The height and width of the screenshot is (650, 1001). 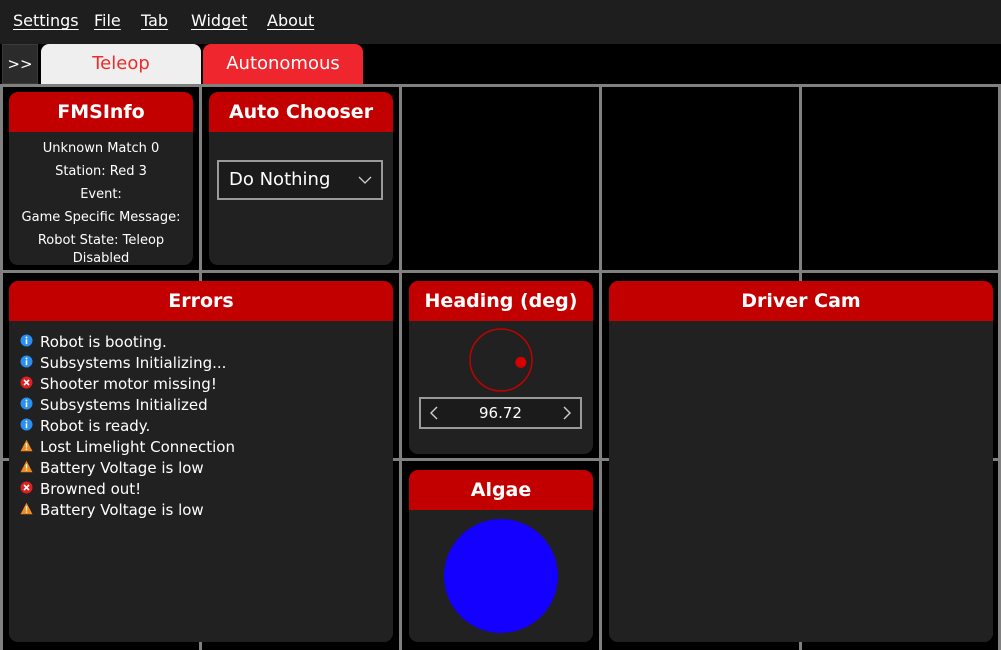 I want to click on error-message: Subsystems Initialized, so click(x=124, y=405).